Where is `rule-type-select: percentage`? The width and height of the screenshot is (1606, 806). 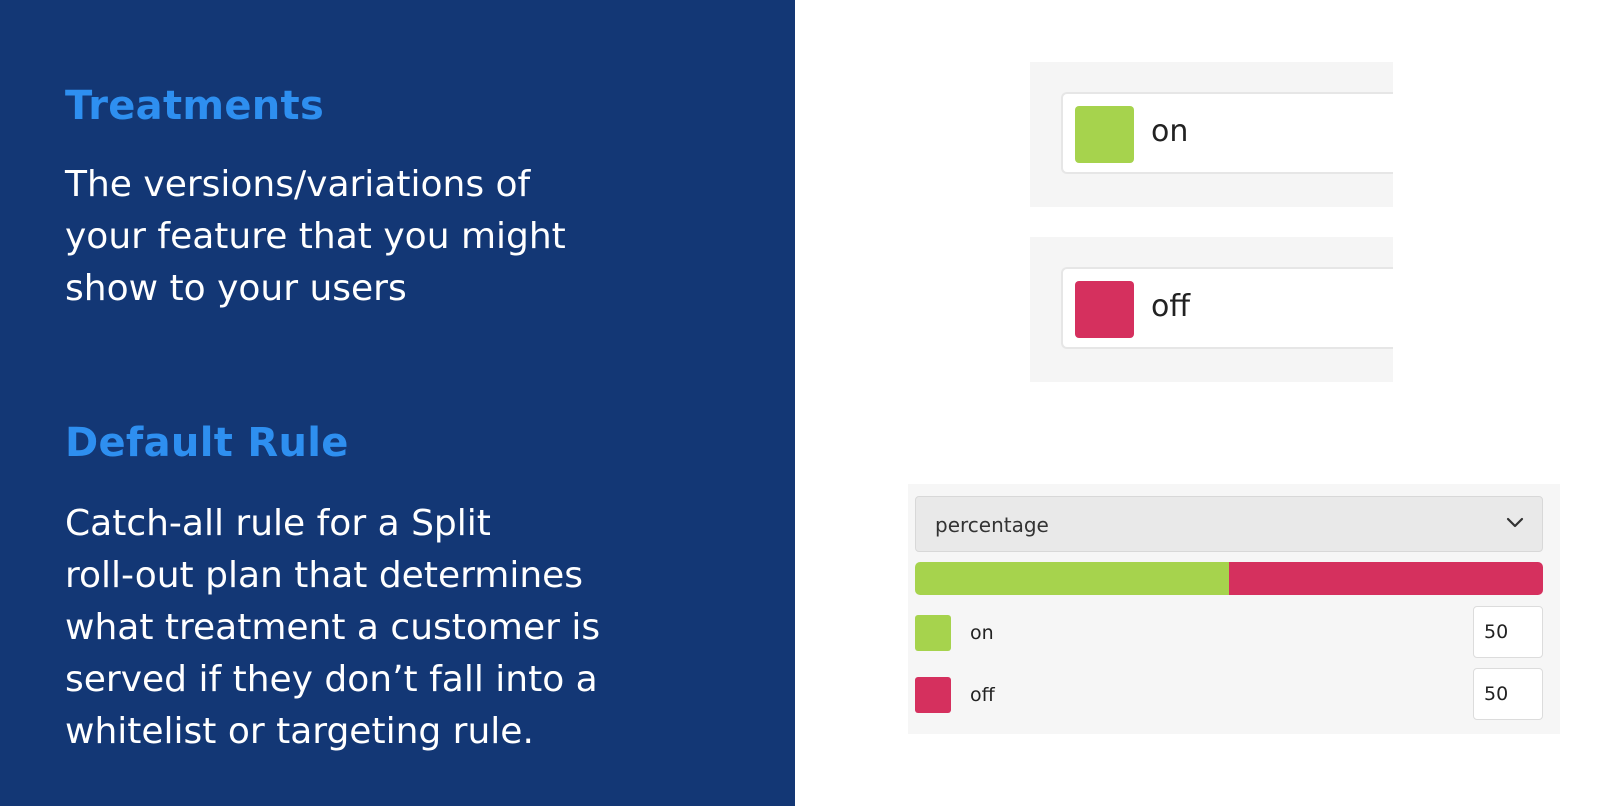 rule-type-select: percentage is located at coordinates (1229, 524).